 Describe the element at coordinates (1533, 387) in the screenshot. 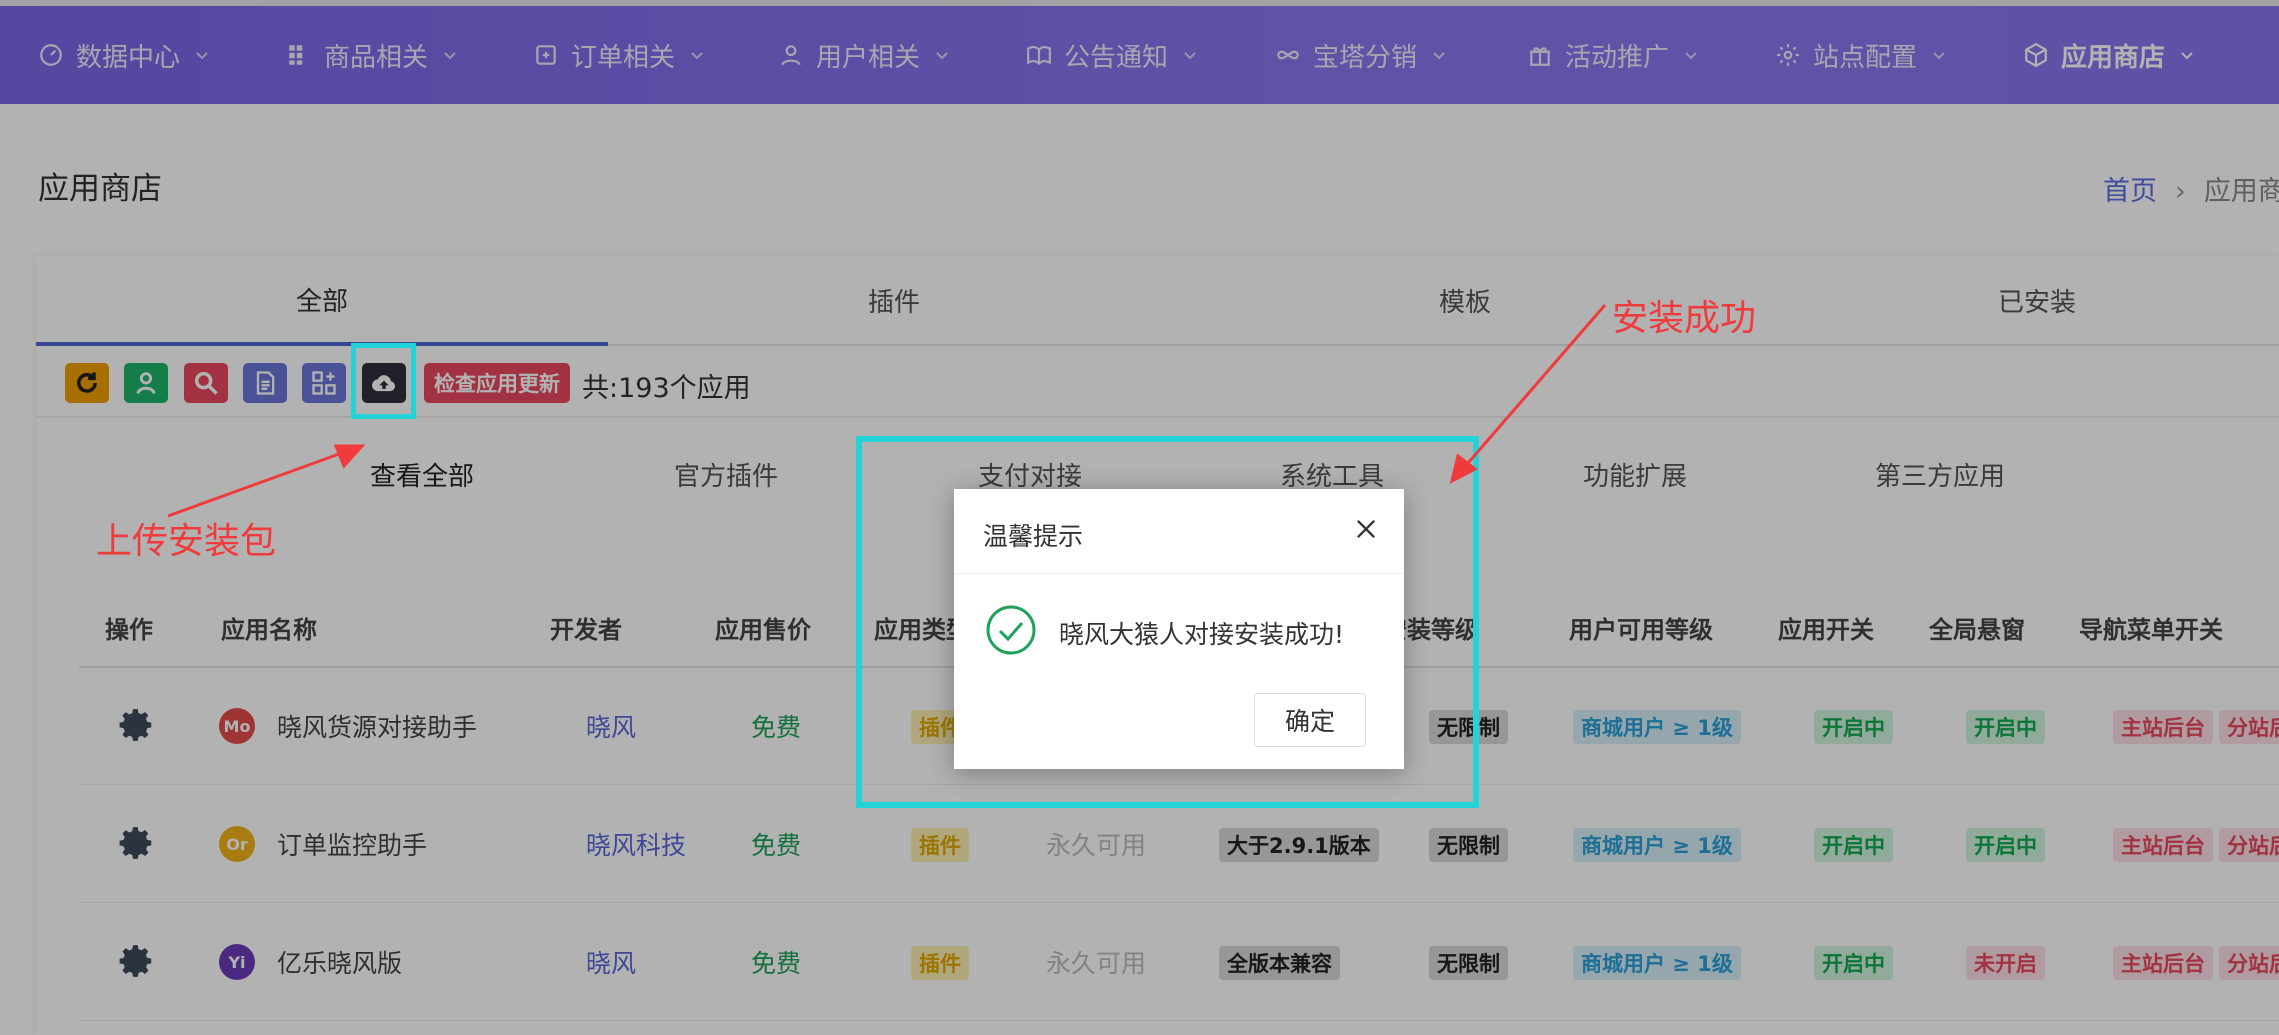

I see `success-arrow-line` at that location.